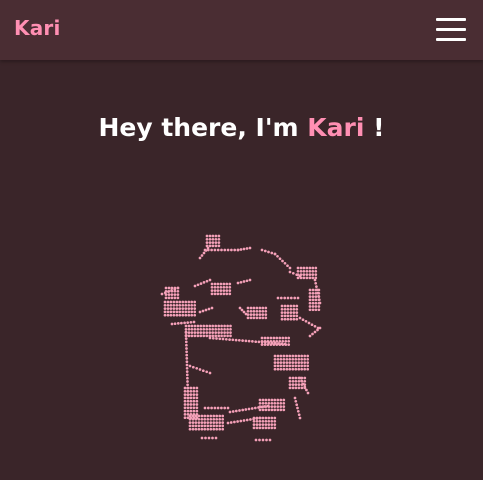  I want to click on top-navbar: Kari, so click(241, 30).